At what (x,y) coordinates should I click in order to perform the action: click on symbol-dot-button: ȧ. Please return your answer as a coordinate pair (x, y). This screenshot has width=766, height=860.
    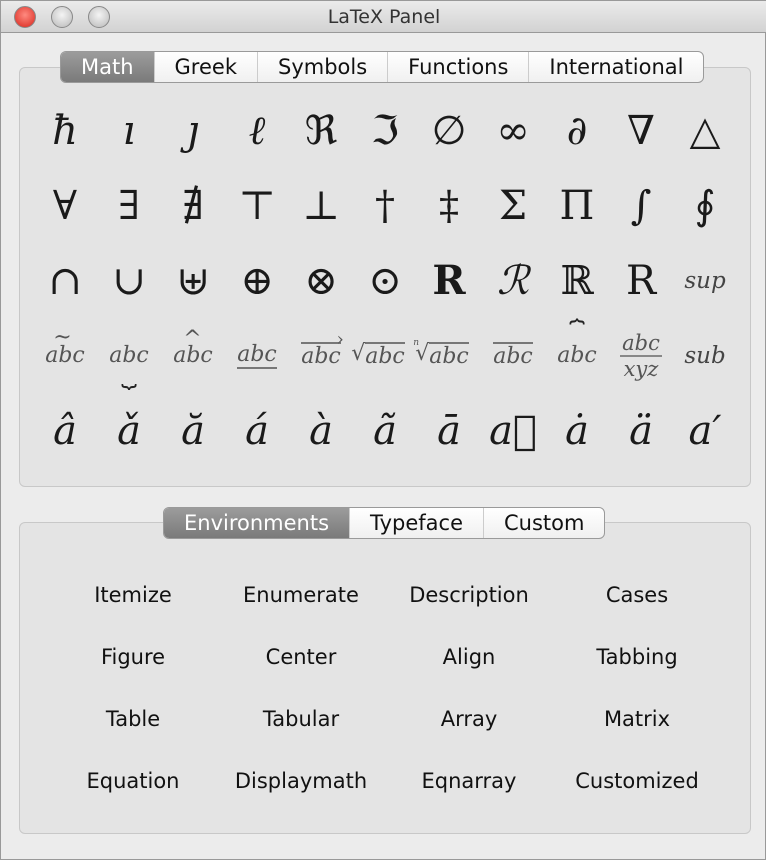
    Looking at the image, I should click on (577, 430).